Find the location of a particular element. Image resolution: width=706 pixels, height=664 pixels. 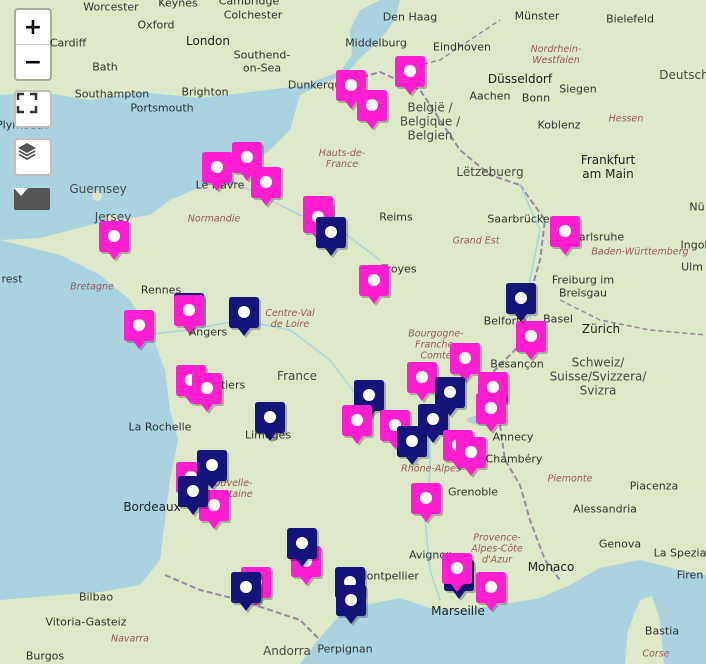

zoom-control: + − is located at coordinates (33, 44).